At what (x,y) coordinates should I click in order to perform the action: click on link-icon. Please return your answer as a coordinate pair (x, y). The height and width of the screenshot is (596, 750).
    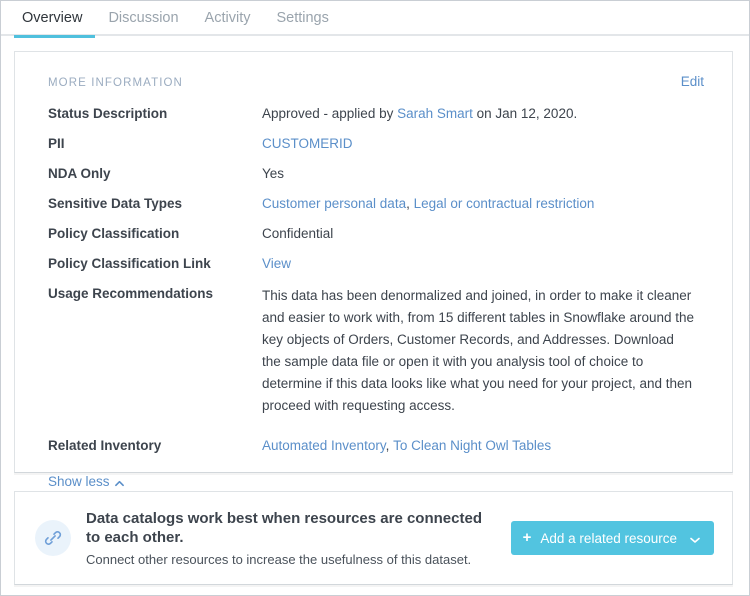
    Looking at the image, I should click on (53, 538).